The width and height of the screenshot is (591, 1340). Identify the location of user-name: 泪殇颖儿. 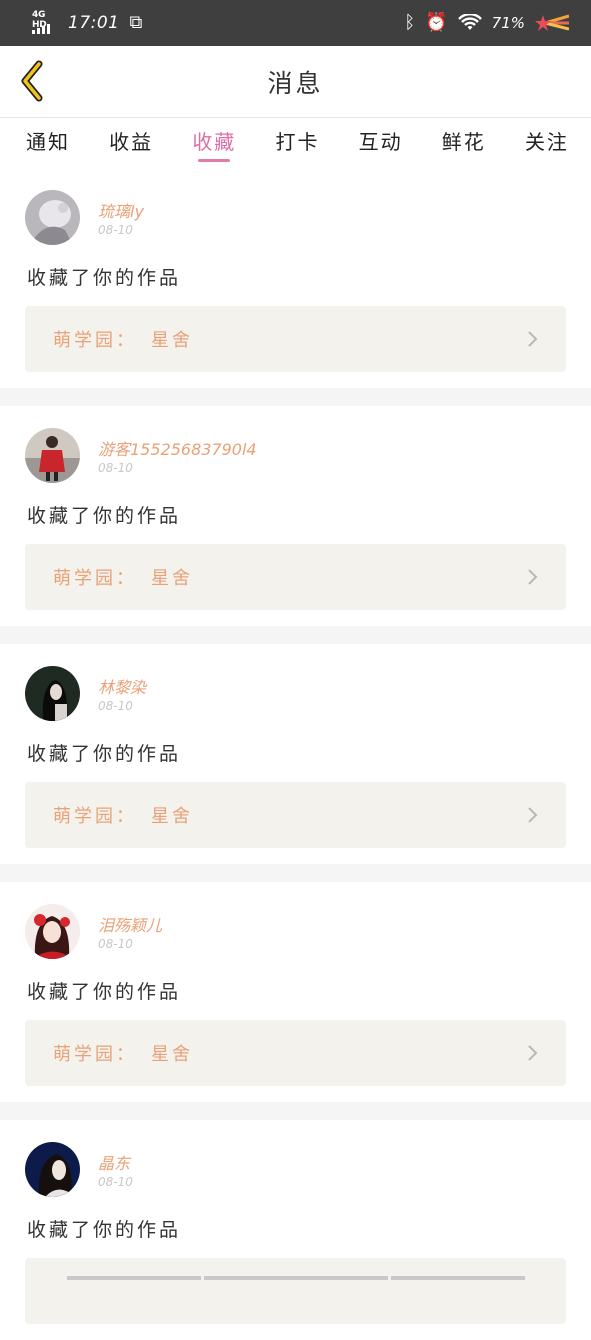
(130, 924).